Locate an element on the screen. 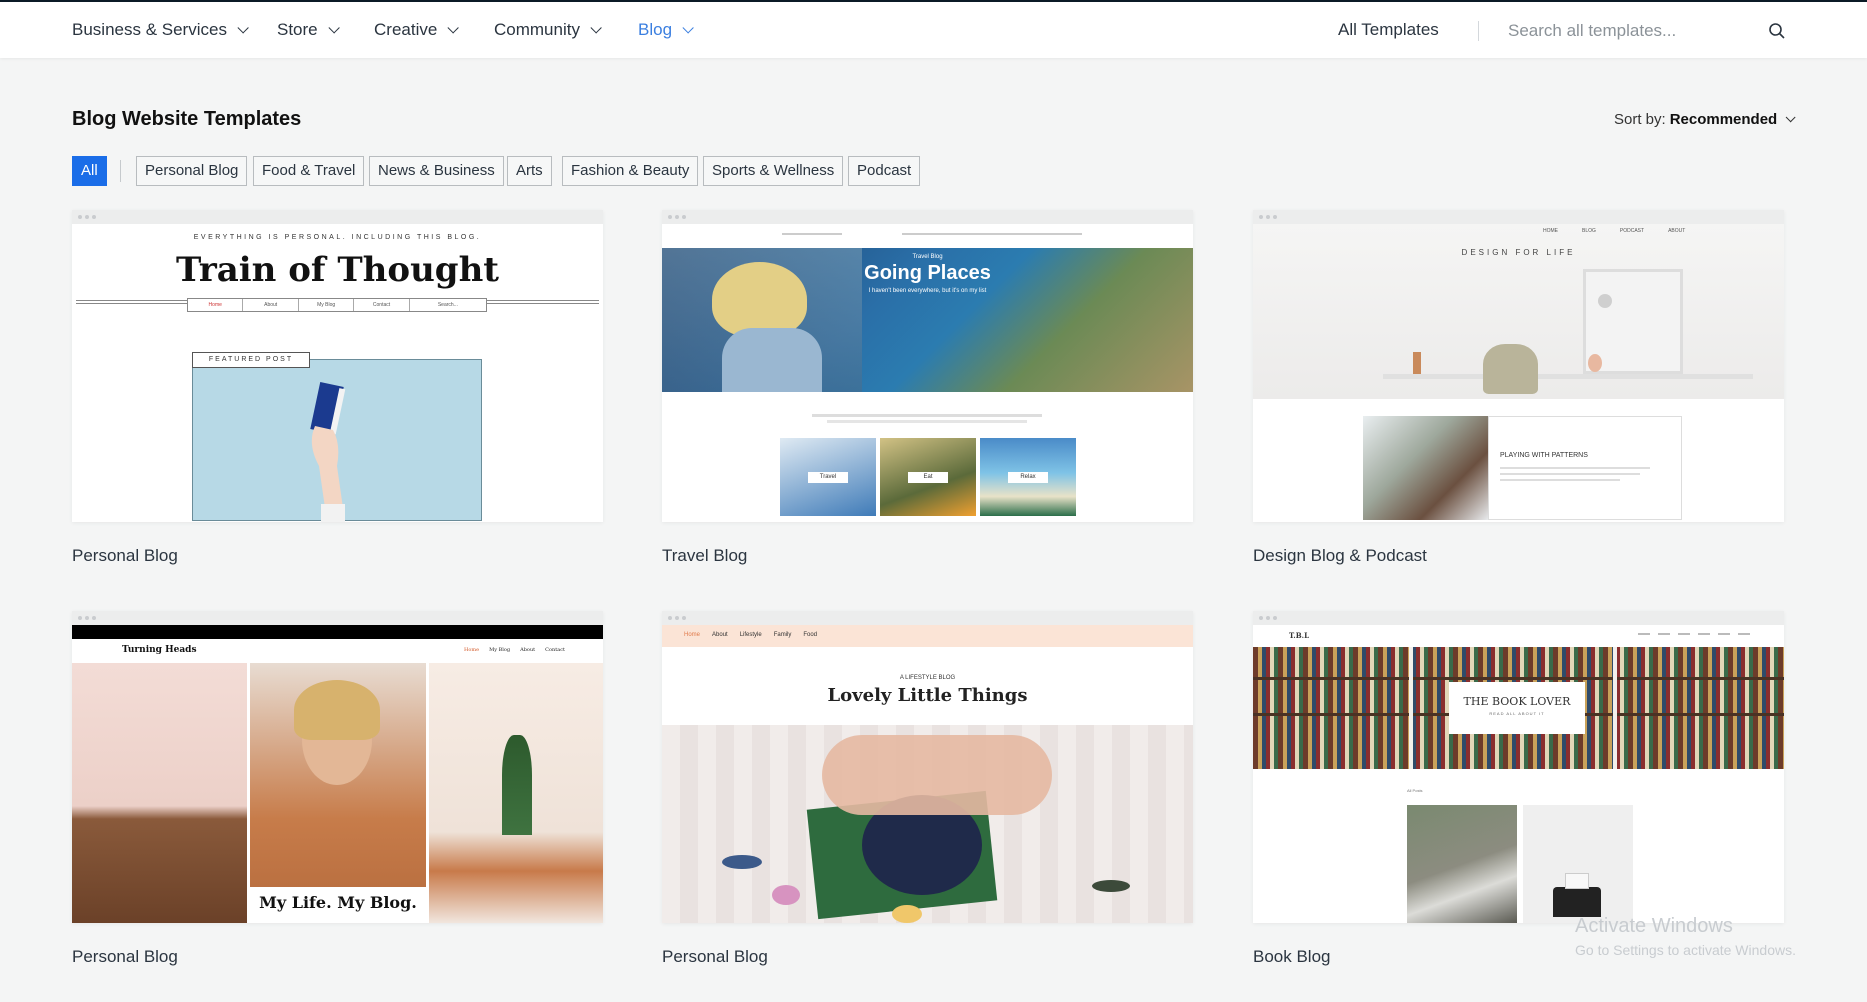 This screenshot has height=1002, width=1867. filter-food-travel: Food & Travel is located at coordinates (309, 171).